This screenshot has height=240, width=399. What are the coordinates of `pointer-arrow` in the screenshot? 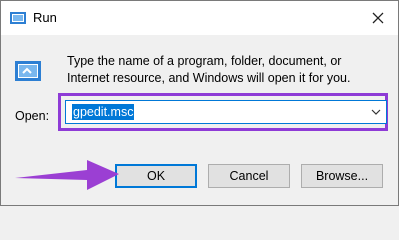 It's located at (67, 175).